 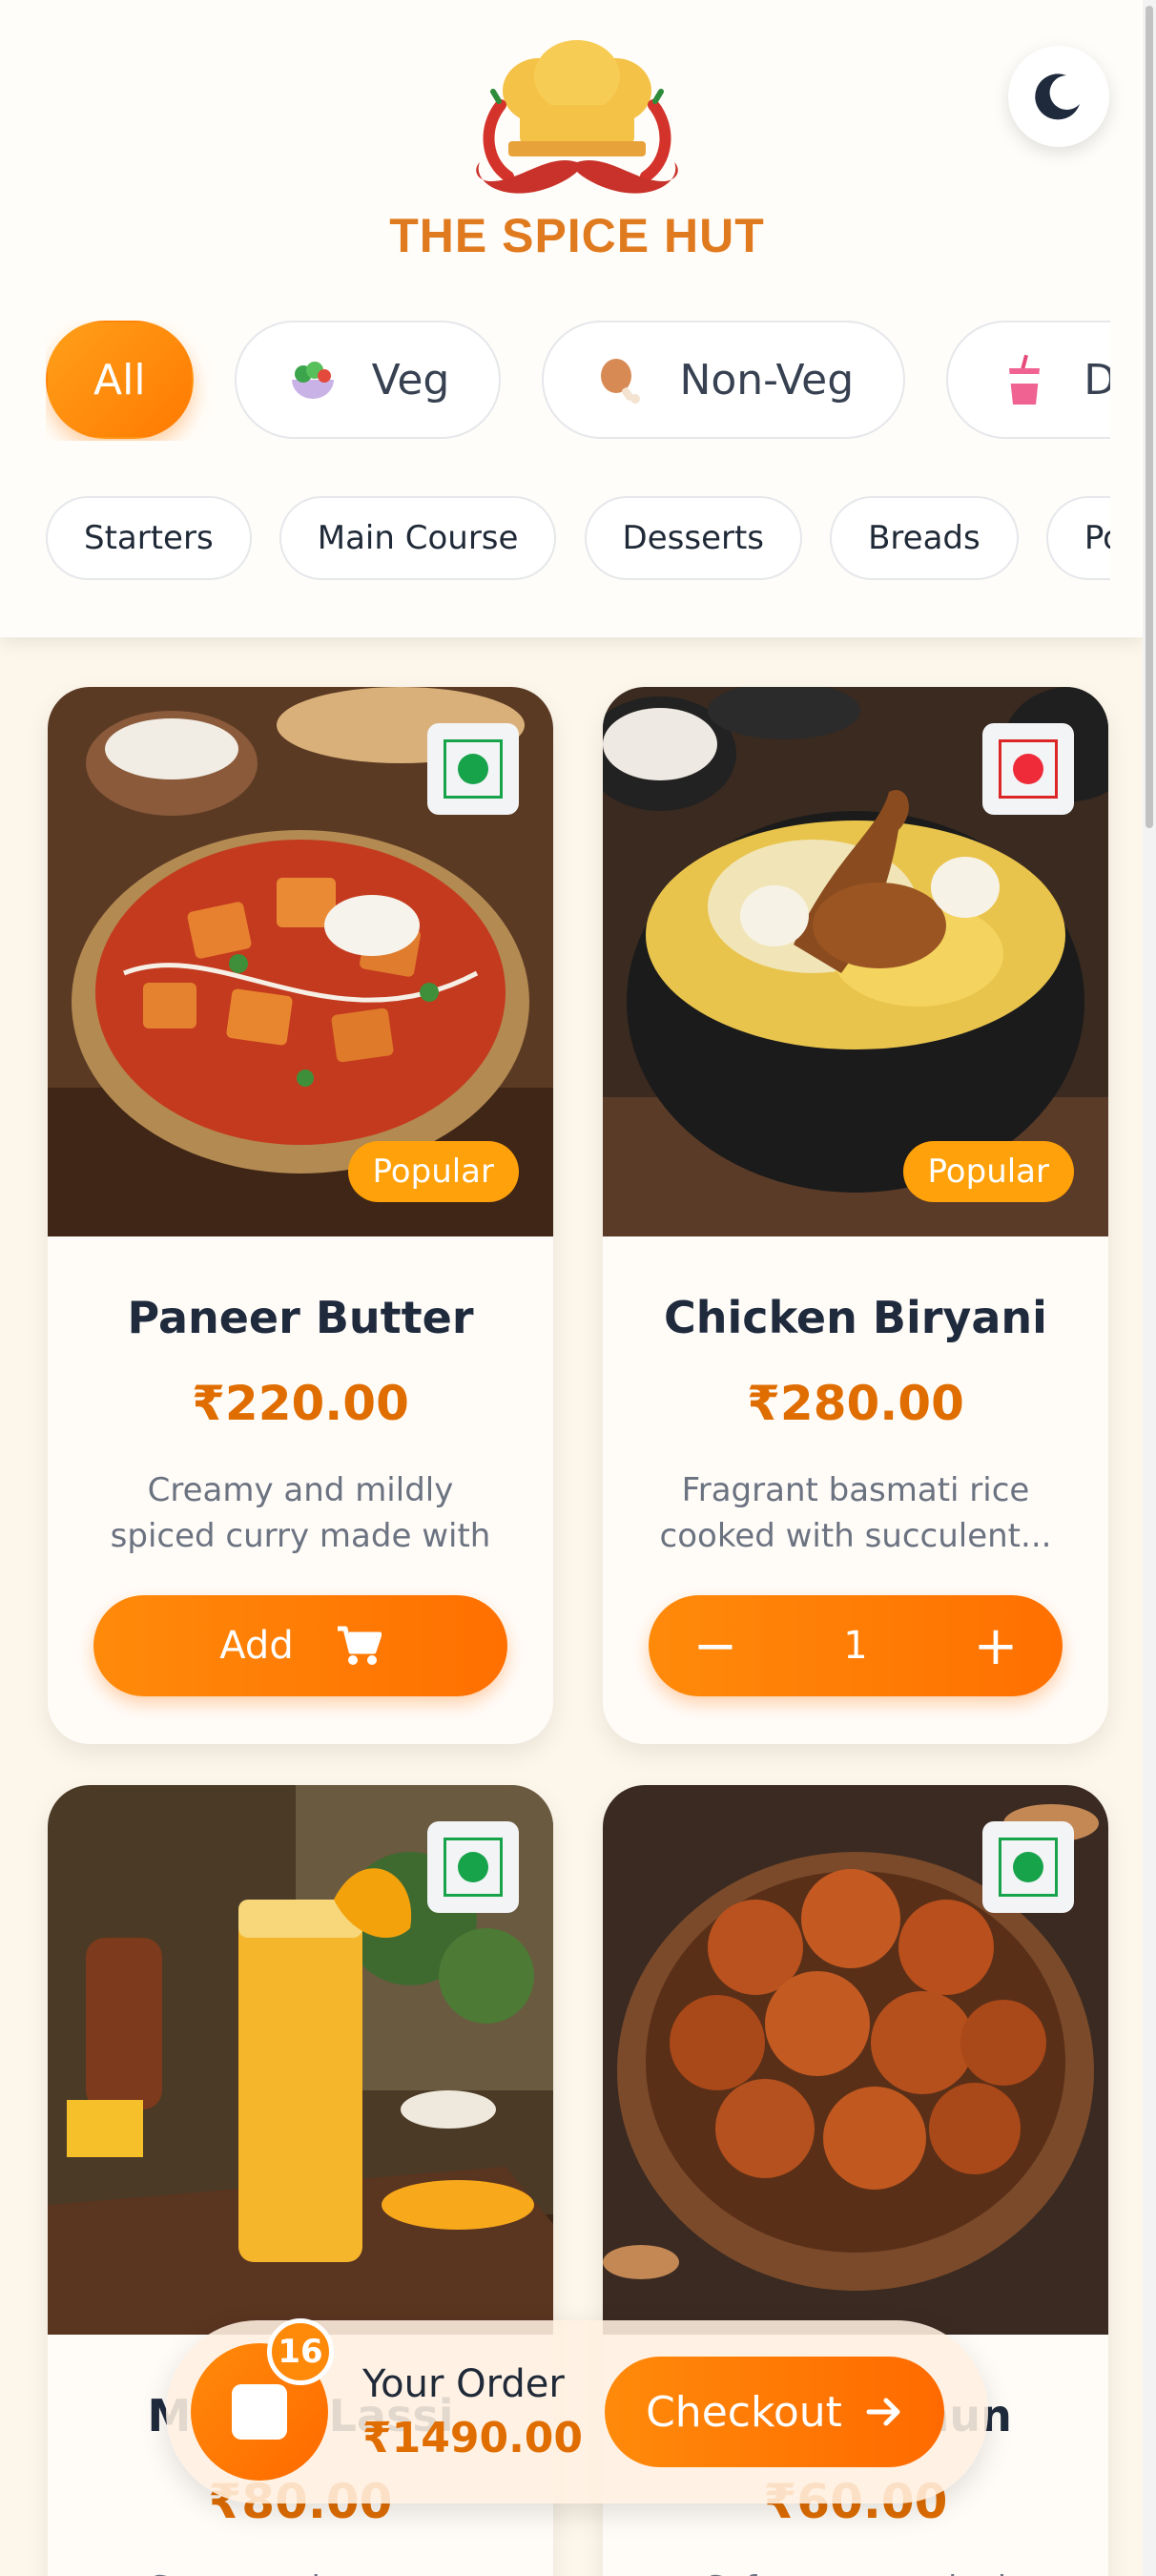 I want to click on scrollbar-thumb, so click(x=1149, y=417).